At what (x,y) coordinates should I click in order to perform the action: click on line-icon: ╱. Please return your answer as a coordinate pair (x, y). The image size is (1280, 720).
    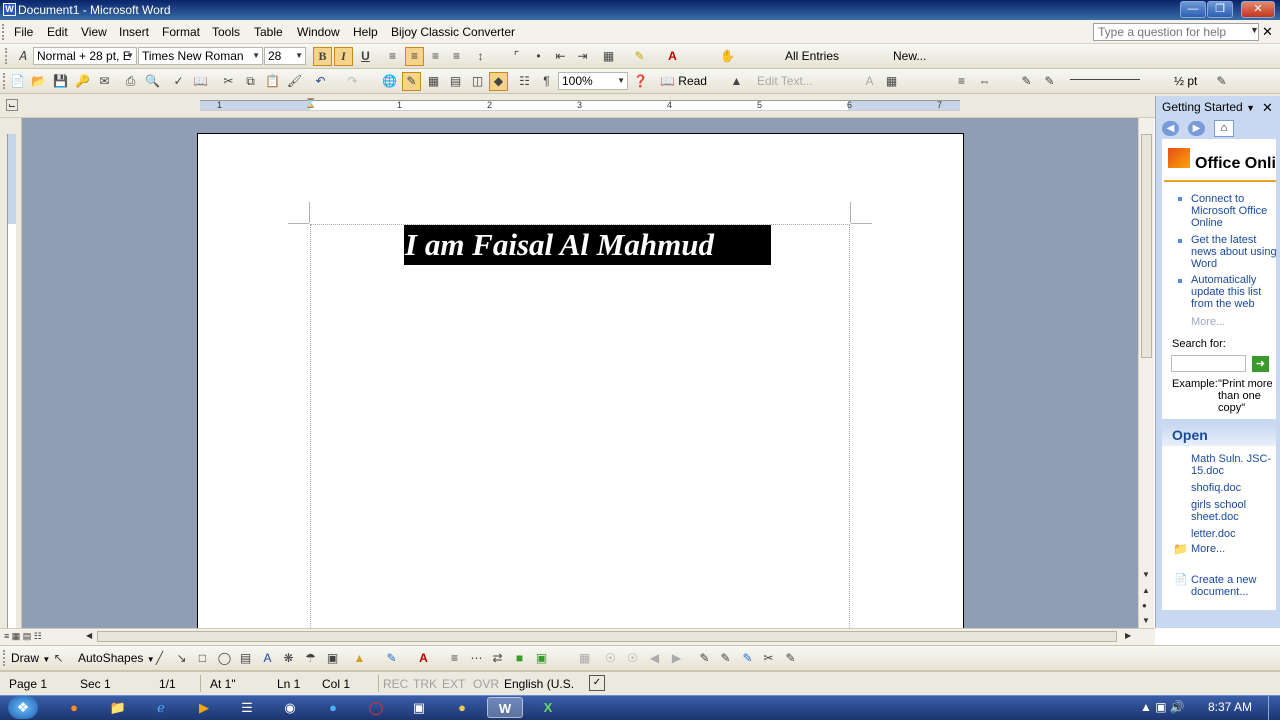
    Looking at the image, I should click on (159, 658).